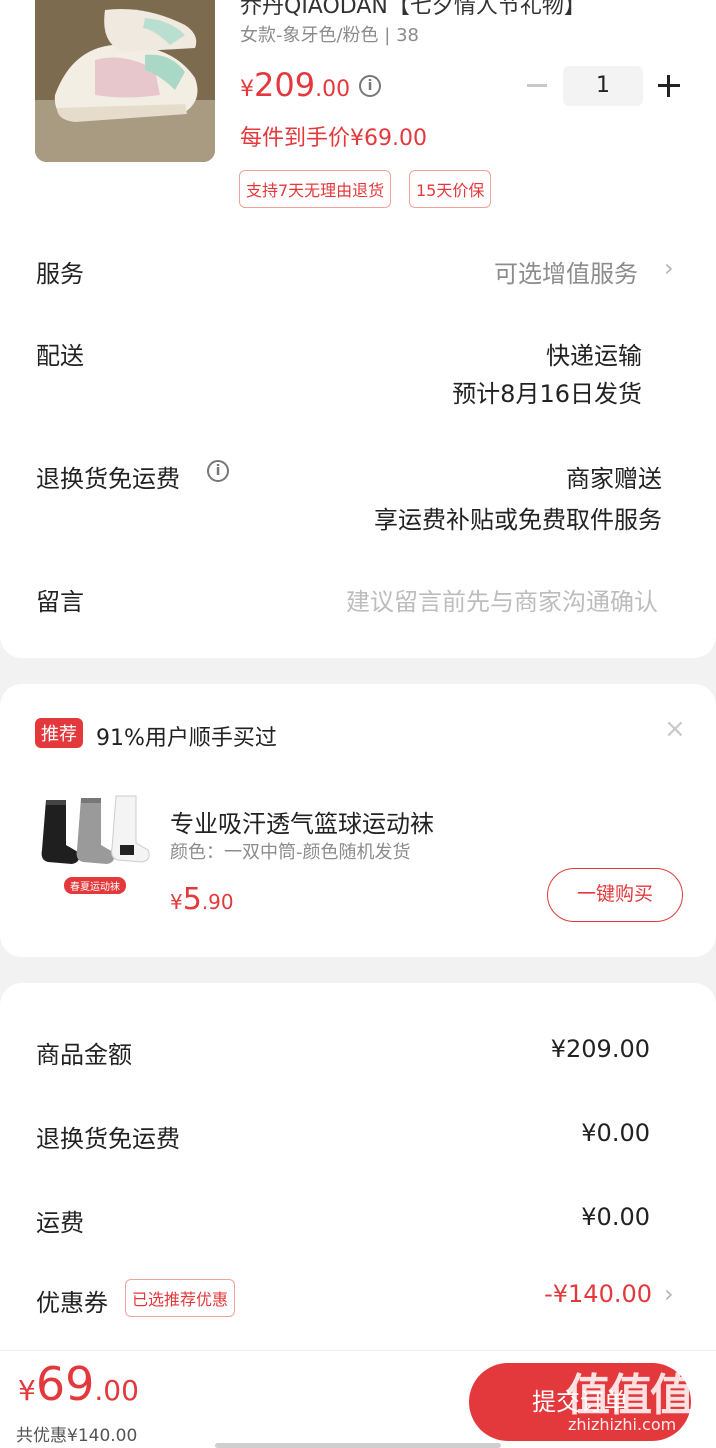  I want to click on return-shipping-detail: 享运费补贴或免费取件服务, so click(518, 520).